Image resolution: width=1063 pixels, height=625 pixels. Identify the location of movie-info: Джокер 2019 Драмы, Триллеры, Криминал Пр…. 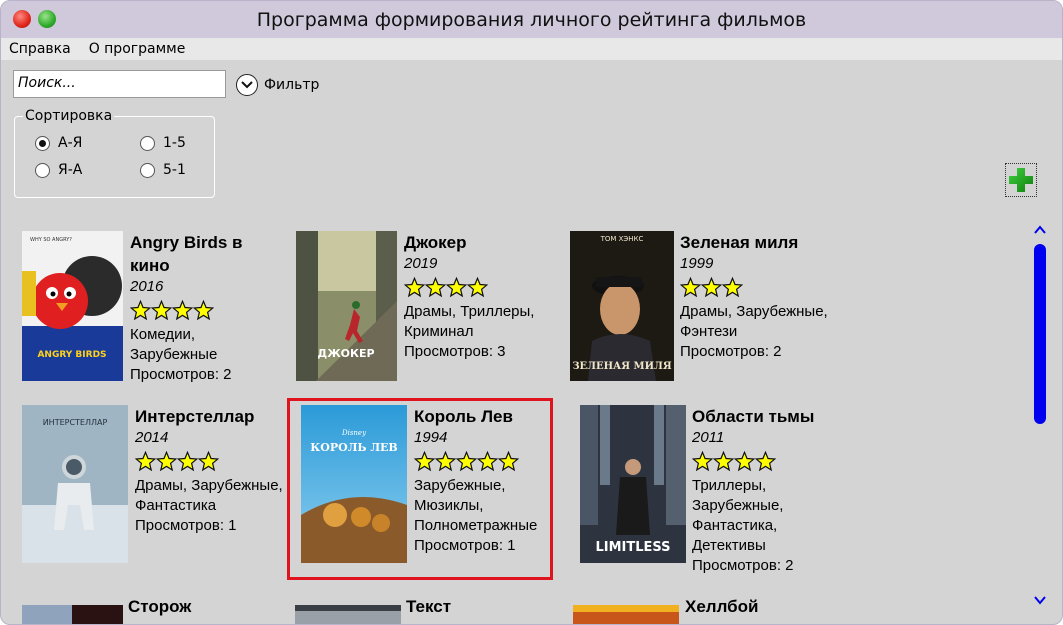
(469, 296).